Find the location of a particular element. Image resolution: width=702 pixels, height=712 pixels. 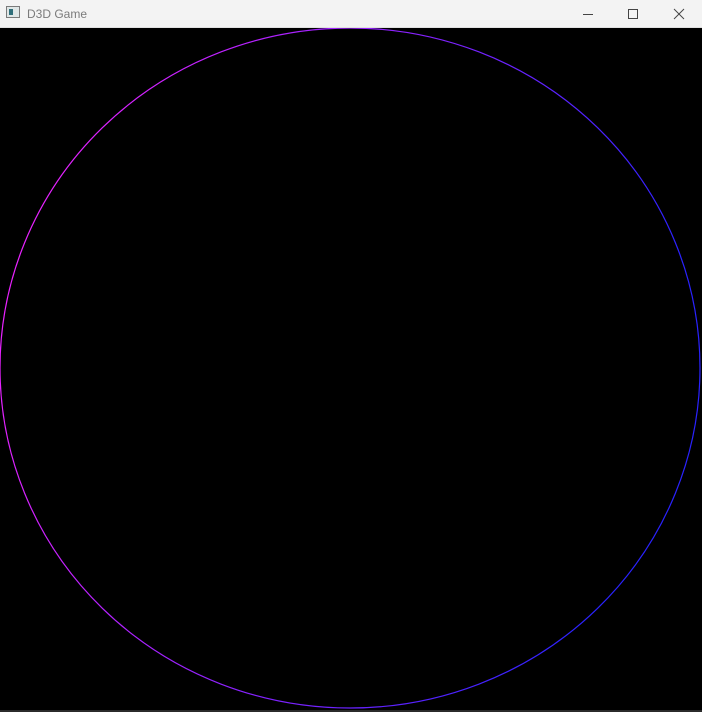

maximize-icon is located at coordinates (633, 13).